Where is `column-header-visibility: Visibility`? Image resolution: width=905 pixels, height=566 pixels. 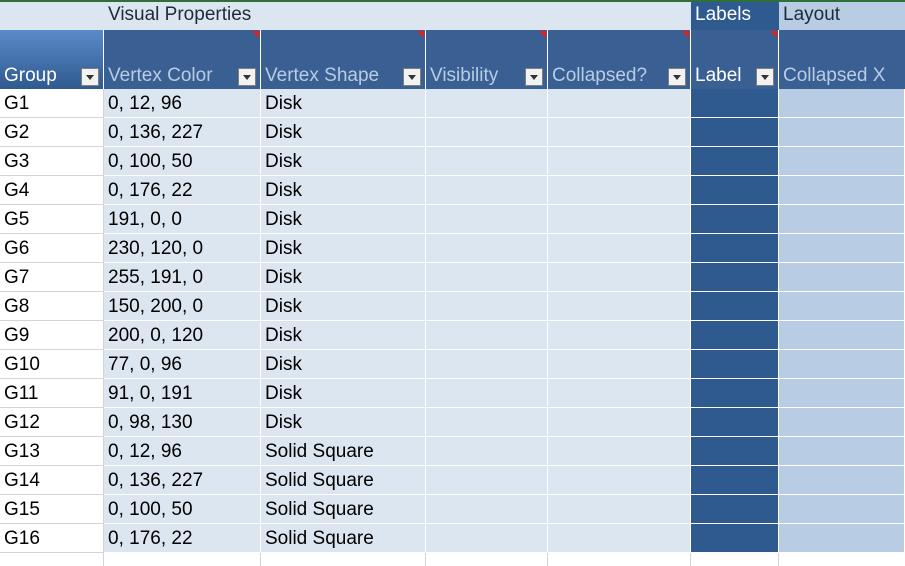
column-header-visibility: Visibility is located at coordinates (487, 59).